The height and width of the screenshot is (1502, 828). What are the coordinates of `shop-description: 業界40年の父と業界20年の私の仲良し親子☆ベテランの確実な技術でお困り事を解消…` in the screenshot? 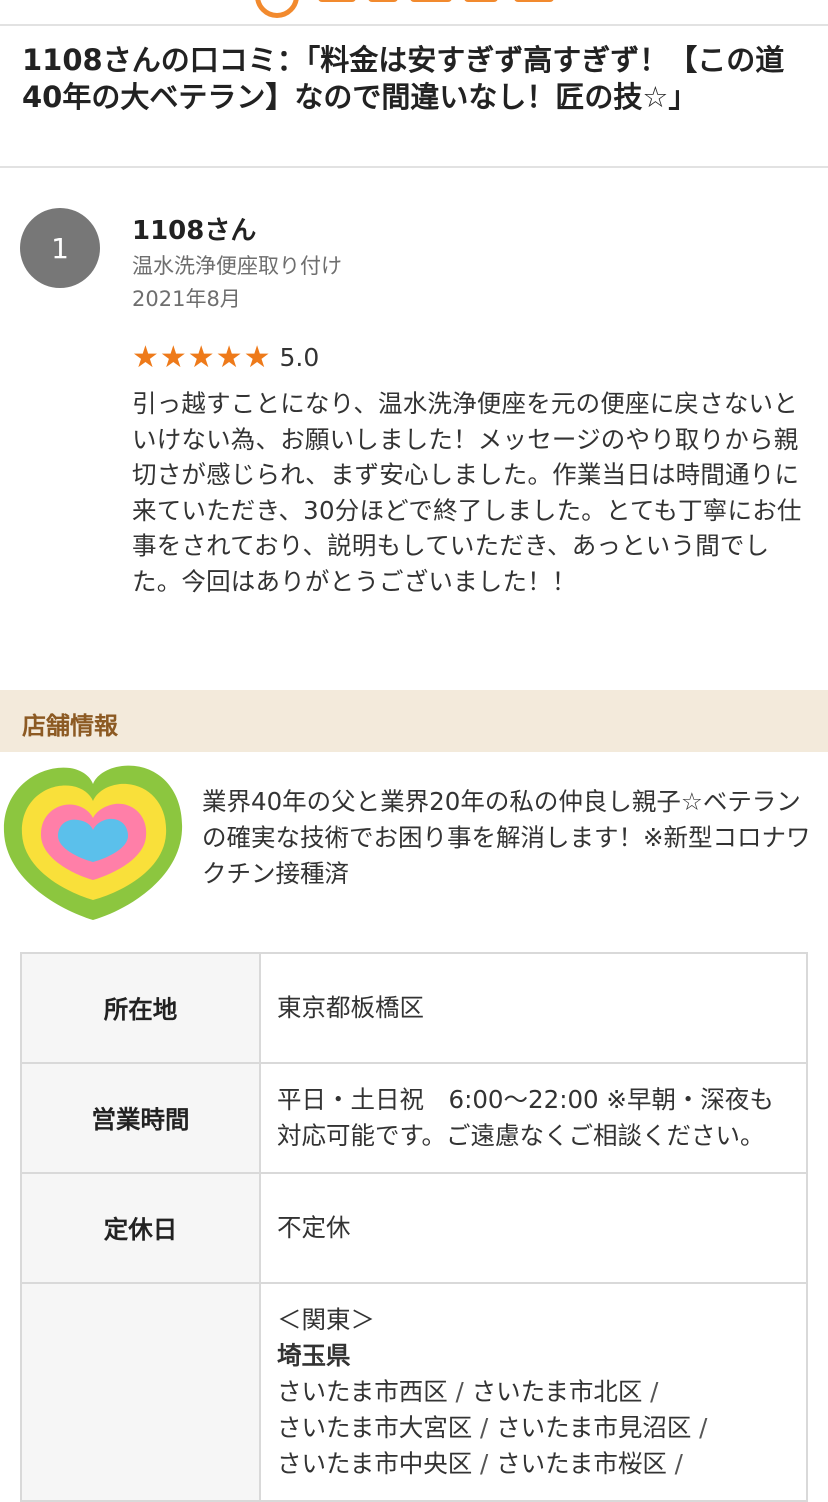 It's located at (506, 837).